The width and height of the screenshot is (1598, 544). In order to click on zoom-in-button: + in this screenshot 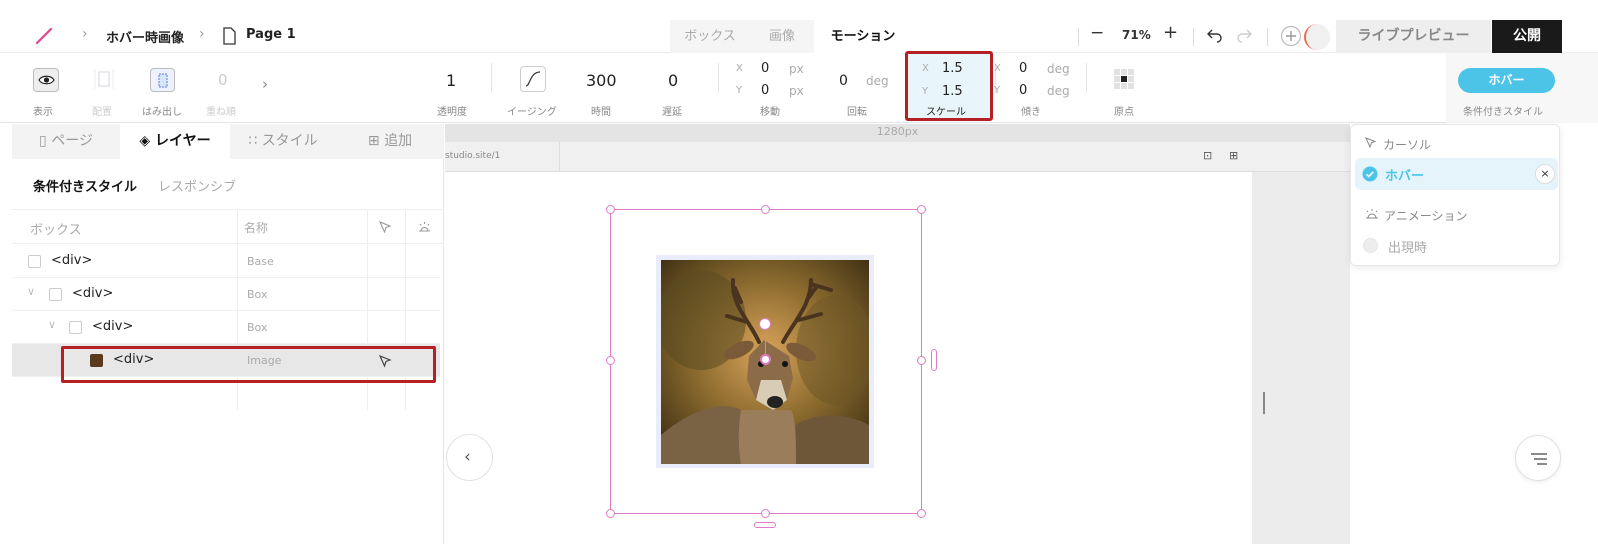, I will do `click(1170, 32)`.